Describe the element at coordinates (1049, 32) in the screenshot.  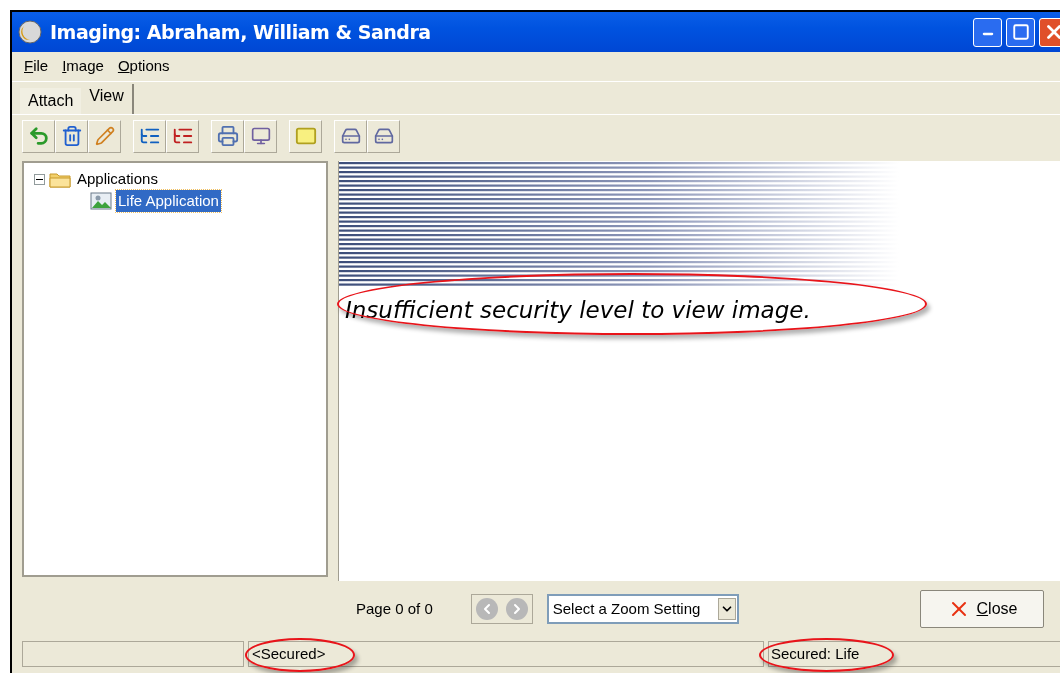
I see `close-window-button` at that location.